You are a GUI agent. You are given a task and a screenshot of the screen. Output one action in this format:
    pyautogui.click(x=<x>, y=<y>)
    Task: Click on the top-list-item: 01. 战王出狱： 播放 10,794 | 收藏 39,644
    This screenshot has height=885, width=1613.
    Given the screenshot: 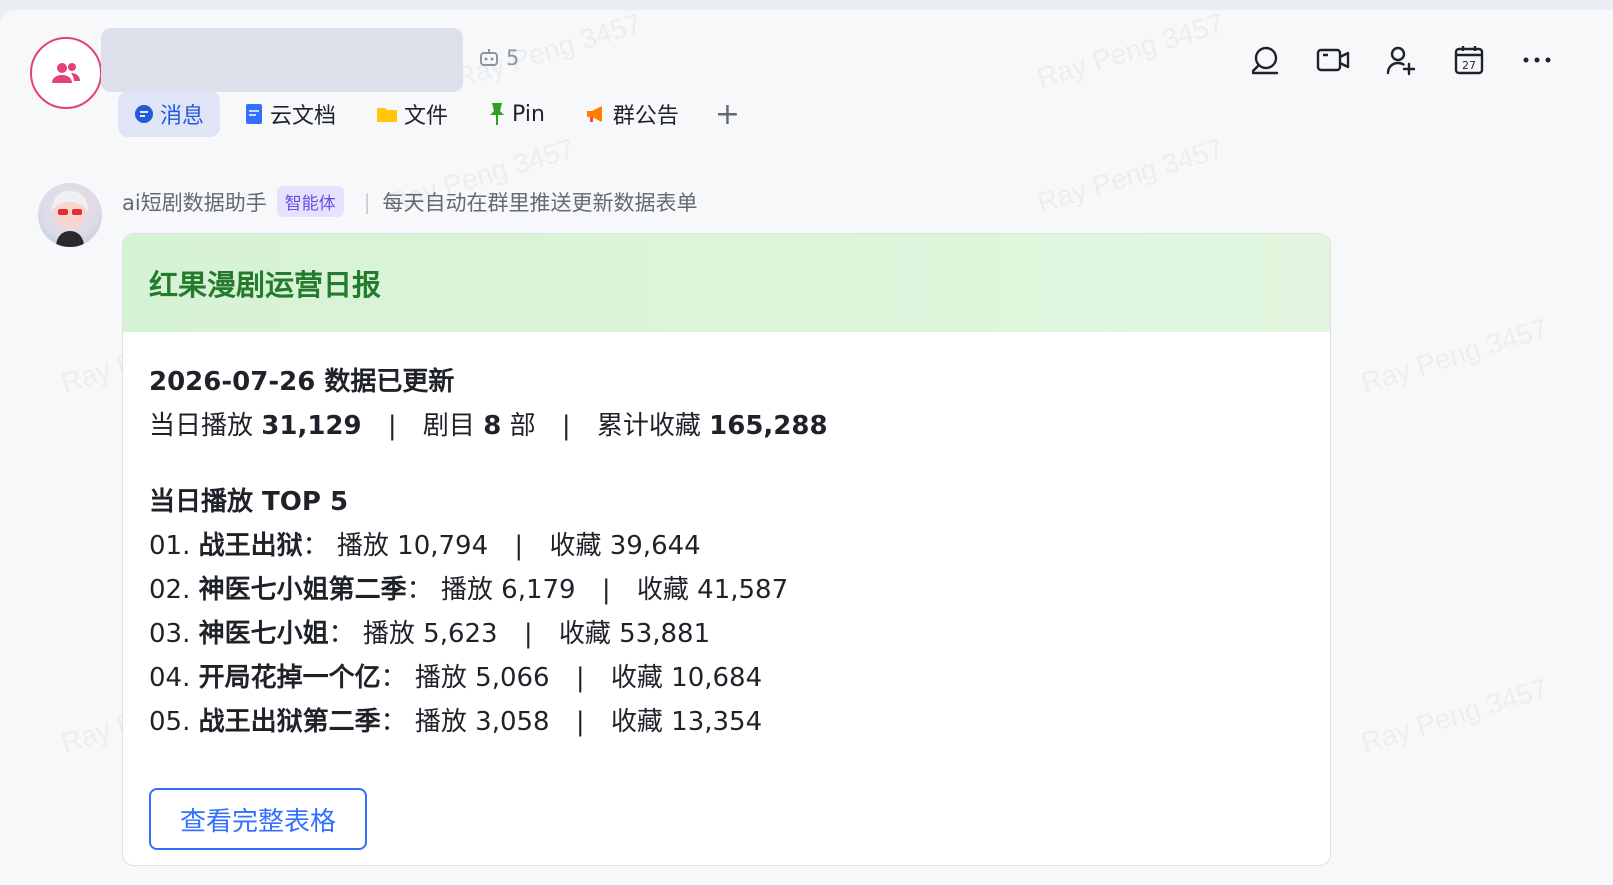 What is the action you would take?
    pyautogui.click(x=425, y=546)
    